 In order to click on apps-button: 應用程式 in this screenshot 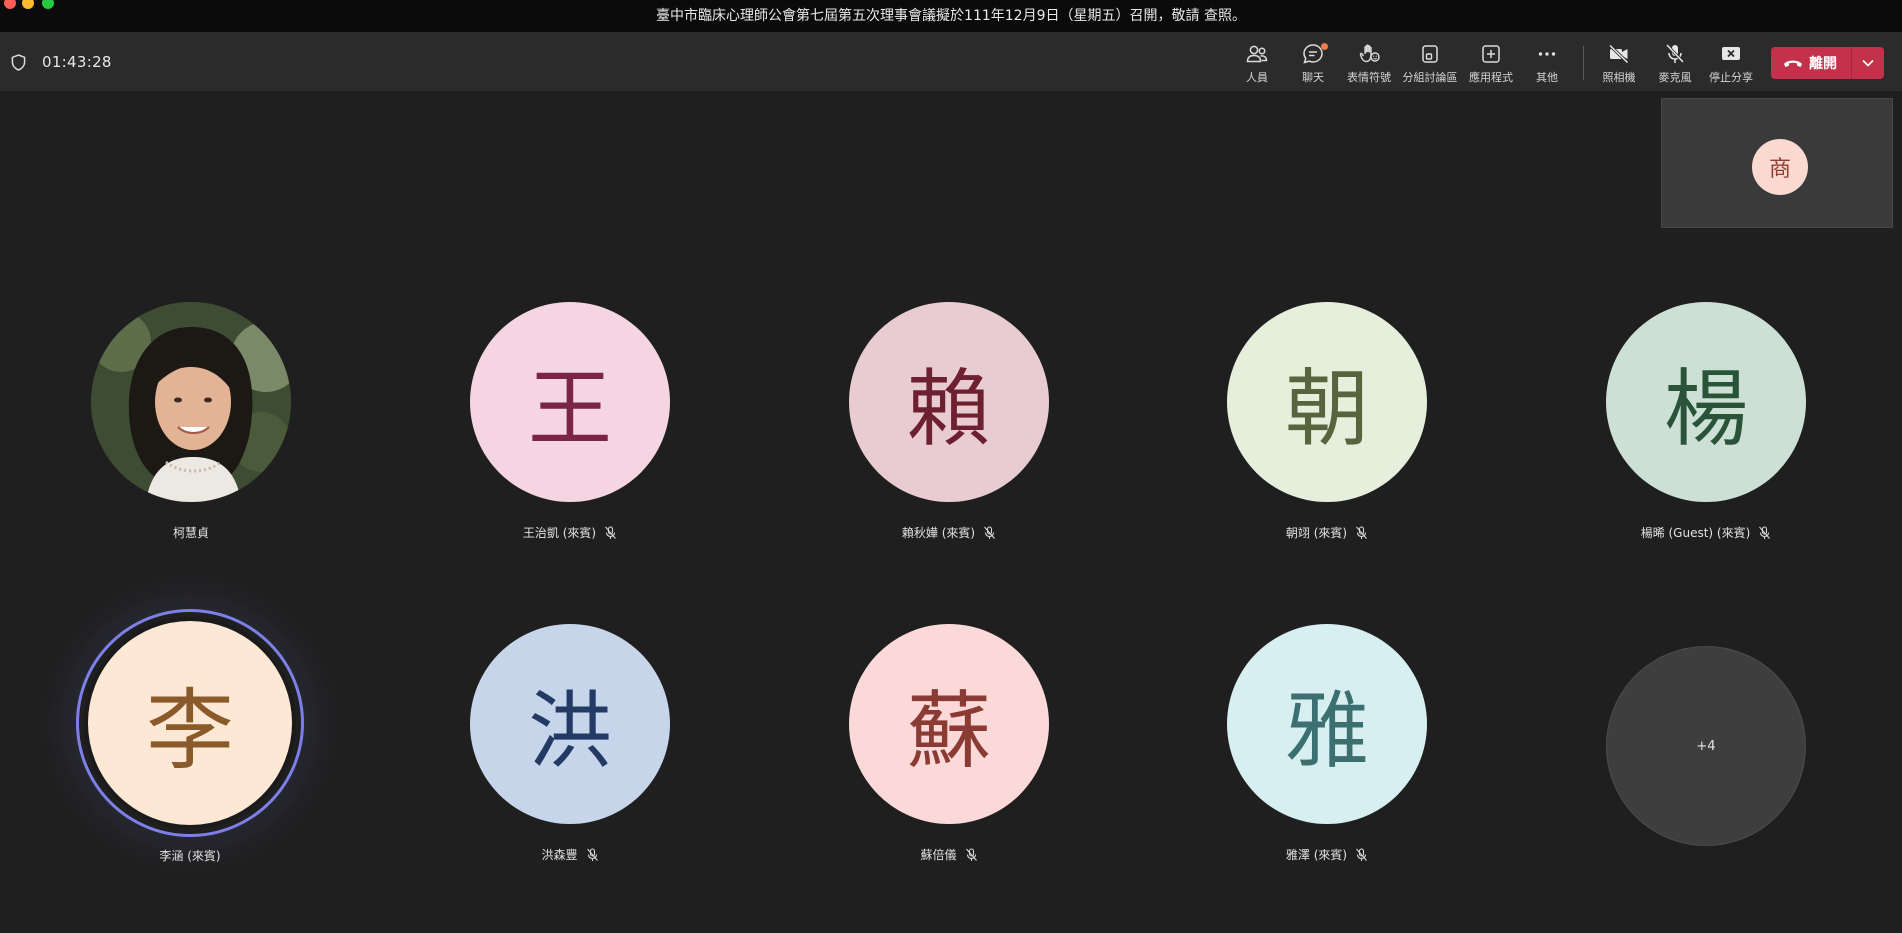, I will do `click(1491, 64)`.